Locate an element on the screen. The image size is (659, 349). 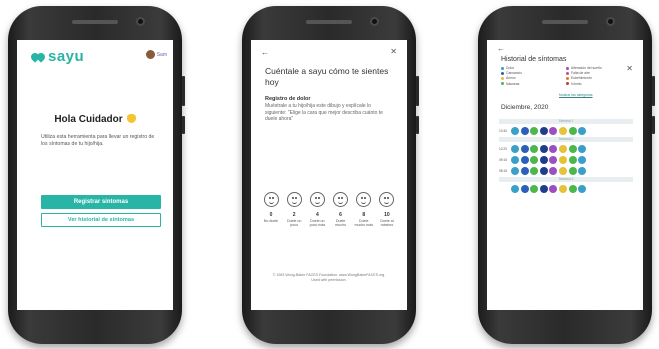
show-categories-link: Mostrar las categorías is located at coordinates (576, 95).